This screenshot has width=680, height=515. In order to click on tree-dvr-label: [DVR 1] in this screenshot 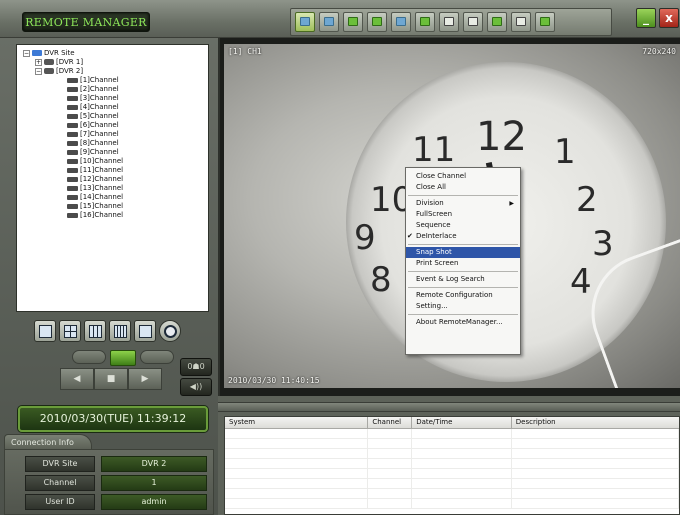, I will do `click(70, 62)`.